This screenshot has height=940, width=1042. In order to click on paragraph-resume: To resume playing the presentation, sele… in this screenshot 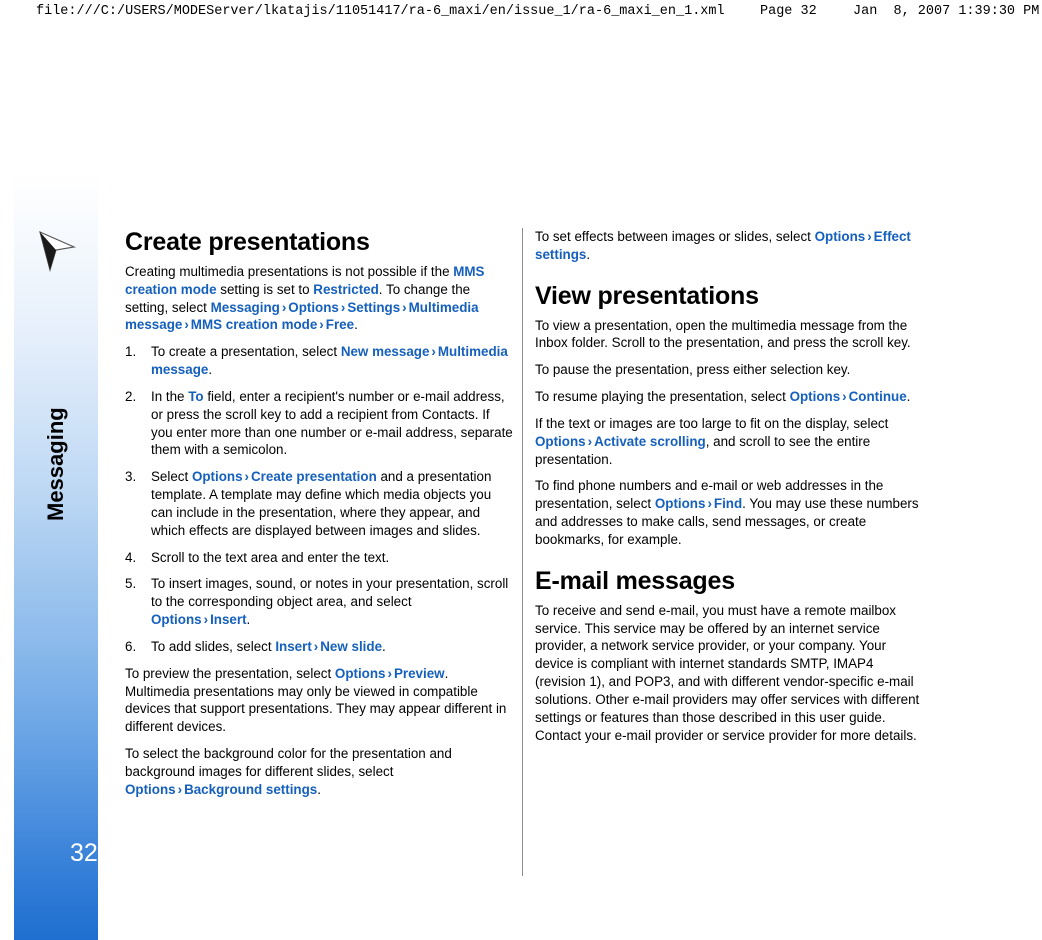, I will do `click(729, 397)`.